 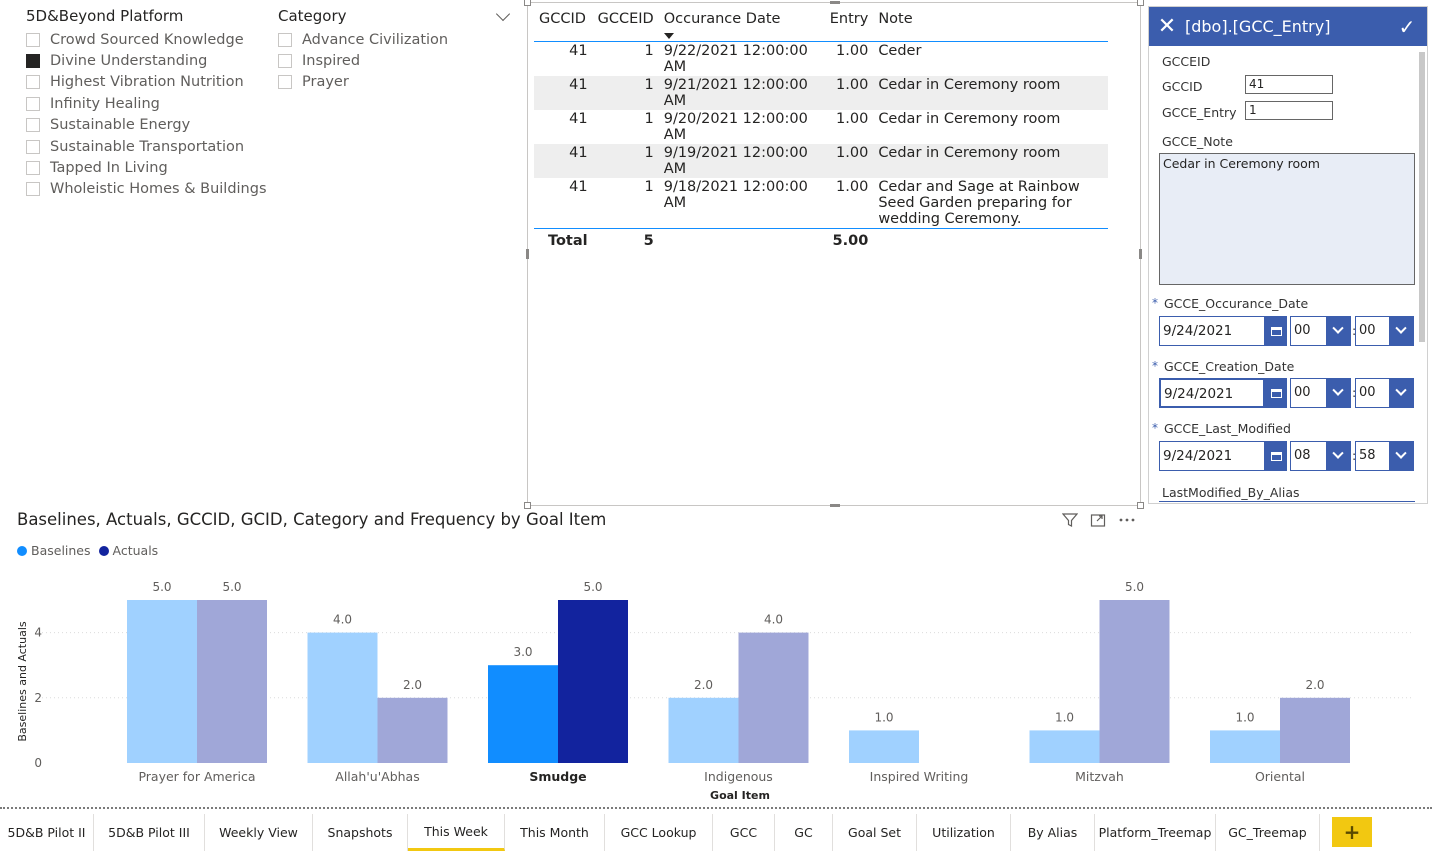 What do you see at coordinates (1212, 331) in the screenshot?
I see `occurance-date-input: 9/24/2021` at bounding box center [1212, 331].